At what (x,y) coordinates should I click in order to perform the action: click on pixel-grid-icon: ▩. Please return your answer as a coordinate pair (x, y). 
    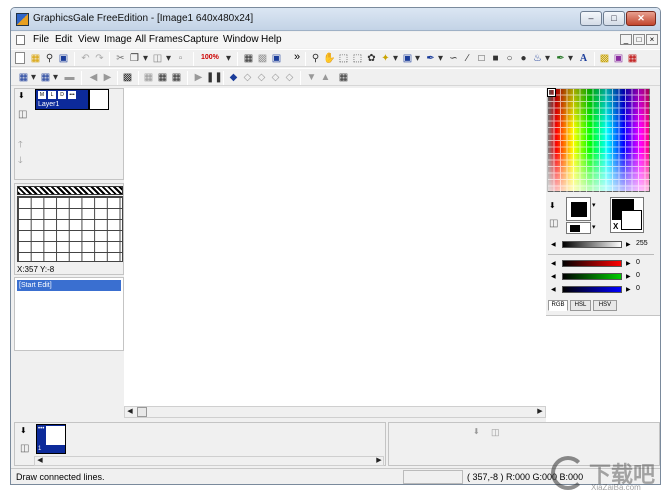
    Looking at the image, I should click on (262, 58).